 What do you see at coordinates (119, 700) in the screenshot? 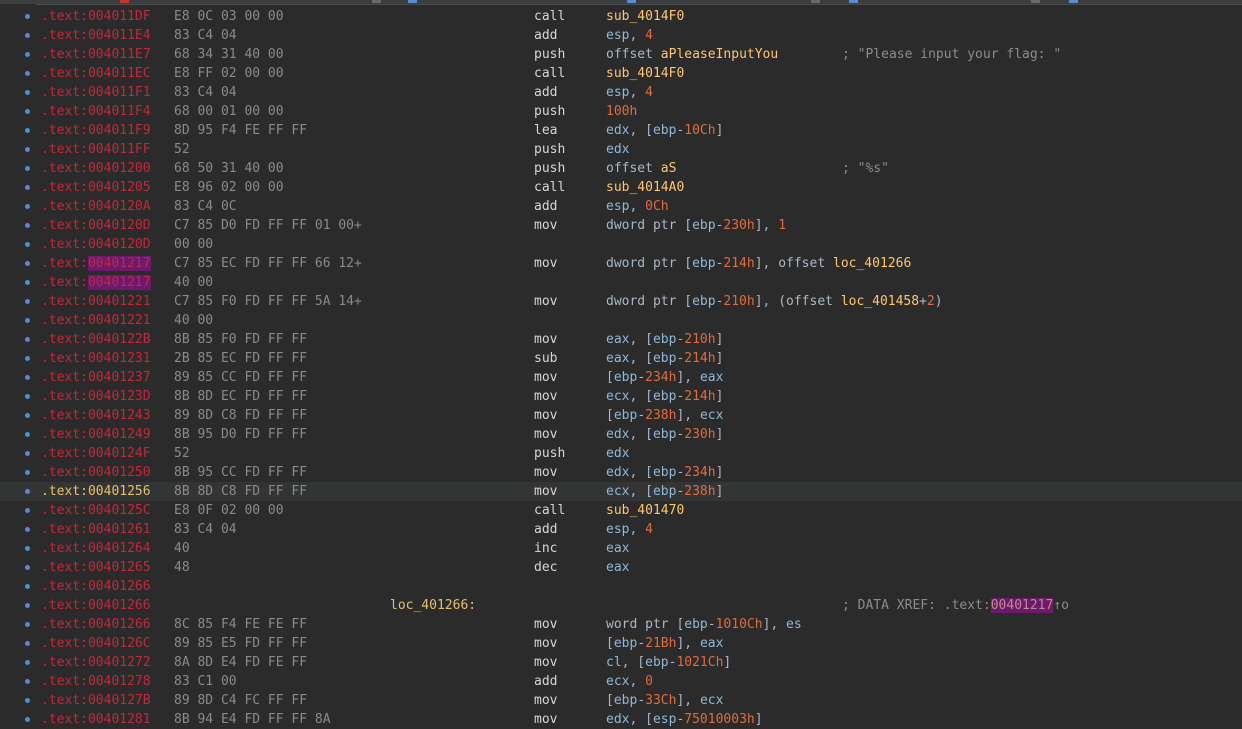
I see `address-value: 0040127B` at bounding box center [119, 700].